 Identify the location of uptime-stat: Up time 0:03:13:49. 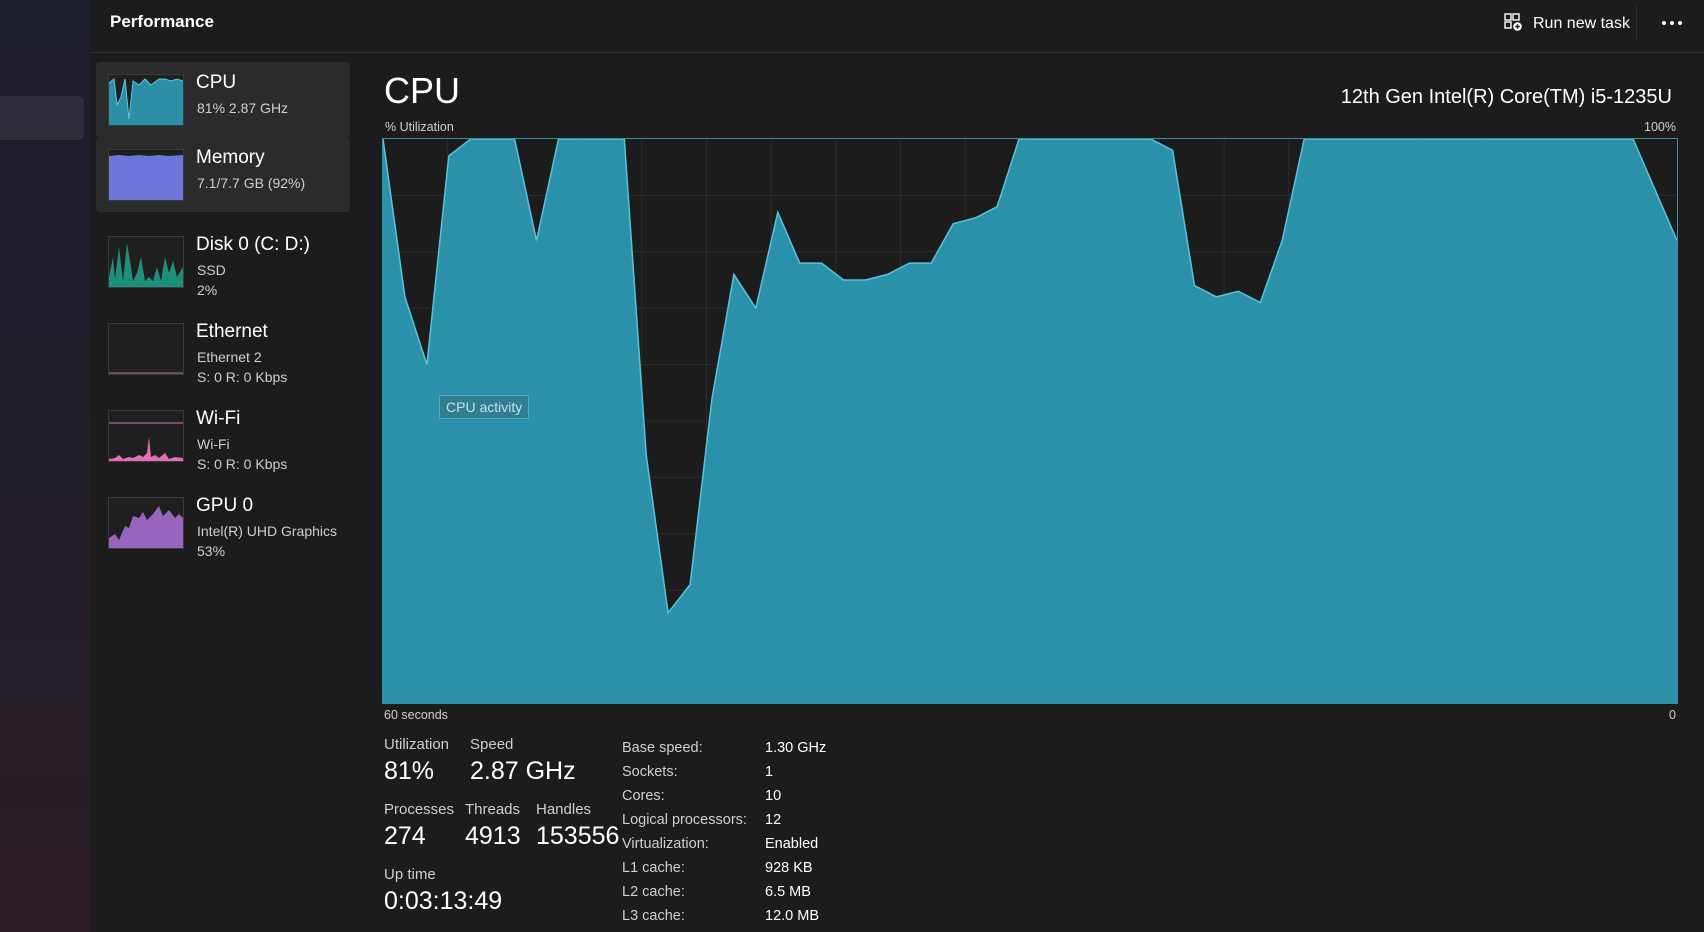
(443, 891).